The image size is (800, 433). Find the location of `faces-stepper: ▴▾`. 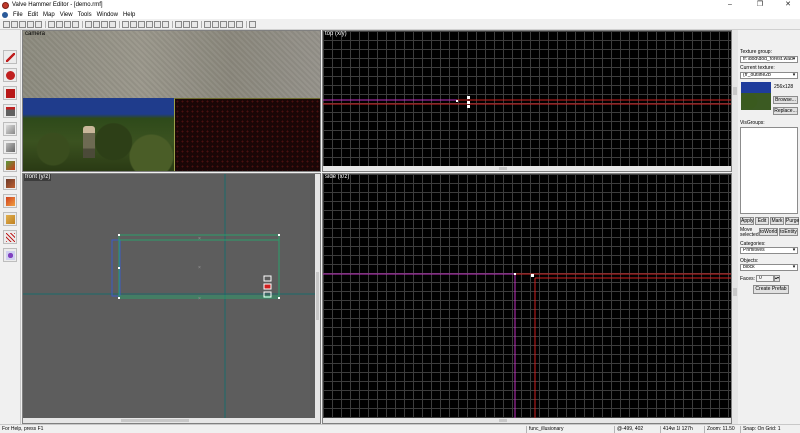

faces-stepper: ▴▾ is located at coordinates (777, 278).